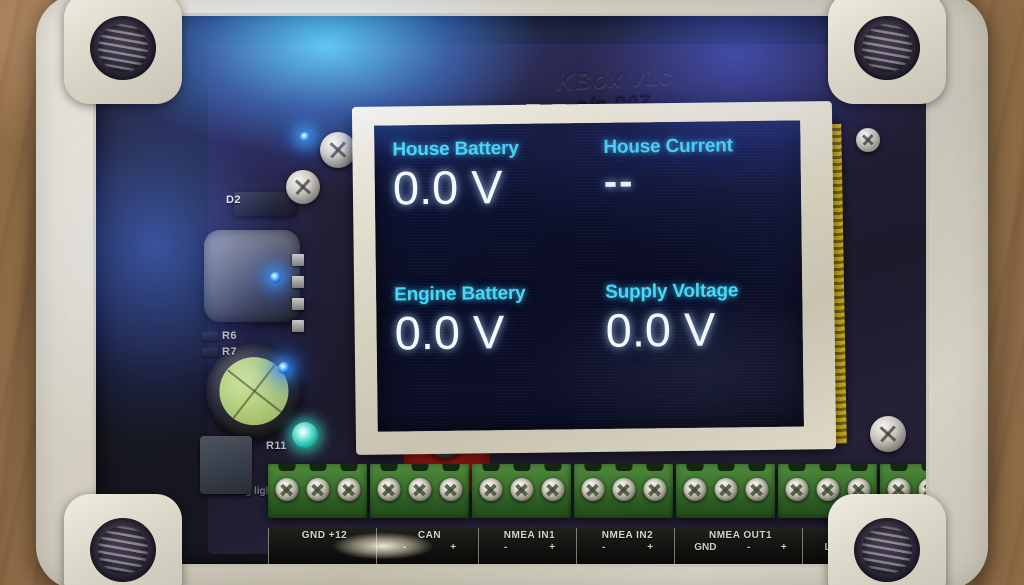 The image size is (1024, 585). What do you see at coordinates (229, 336) in the screenshot?
I see `silkscreen-r6: R6` at bounding box center [229, 336].